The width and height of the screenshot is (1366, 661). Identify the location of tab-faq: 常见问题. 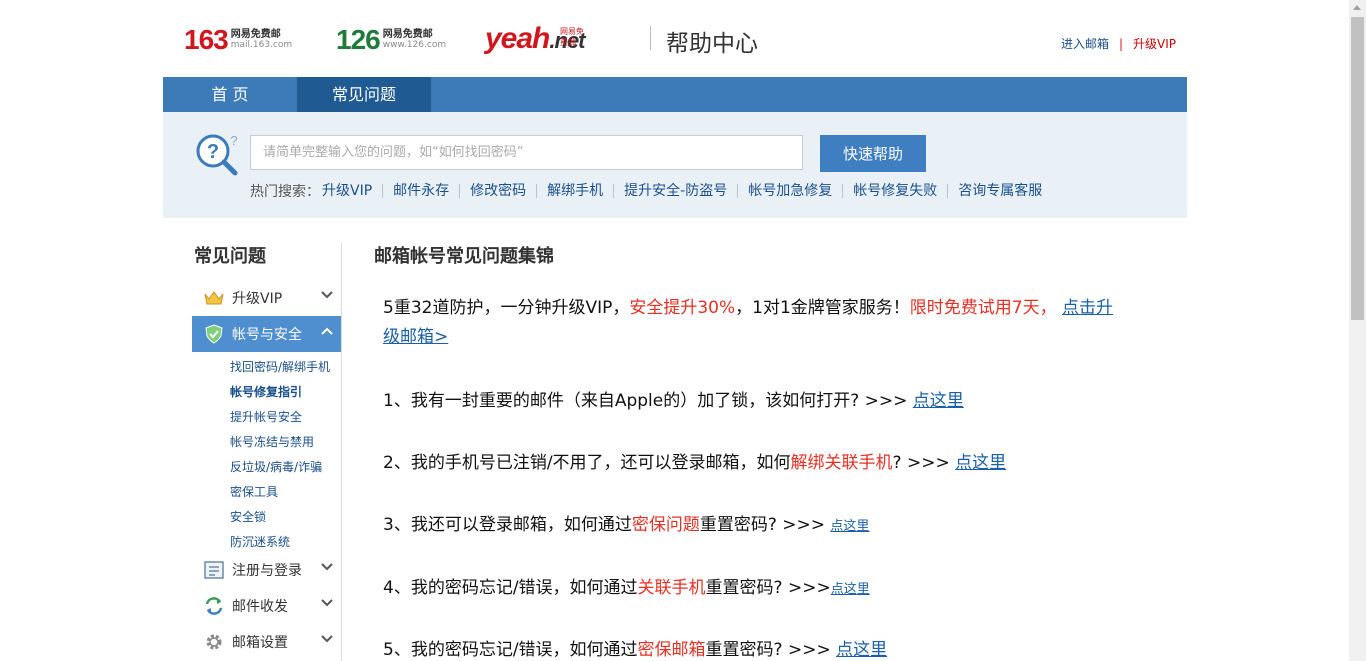
(364, 97).